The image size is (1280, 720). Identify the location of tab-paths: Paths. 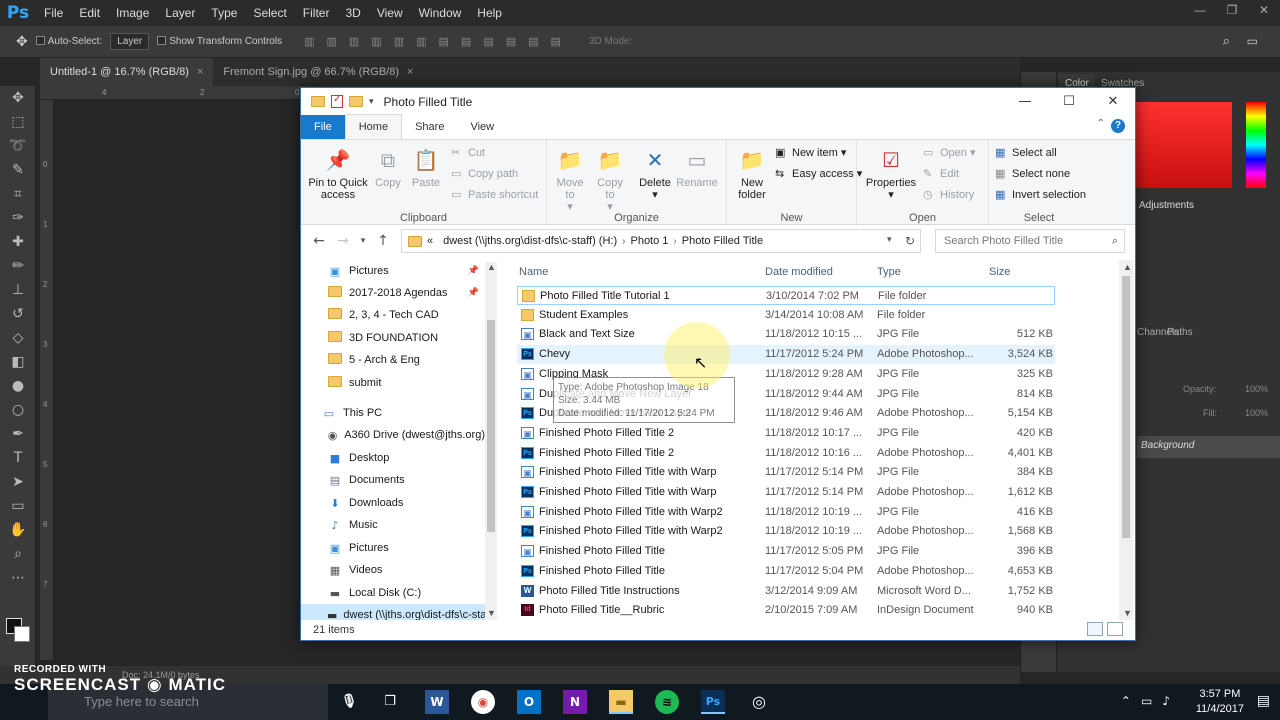
(1180, 332).